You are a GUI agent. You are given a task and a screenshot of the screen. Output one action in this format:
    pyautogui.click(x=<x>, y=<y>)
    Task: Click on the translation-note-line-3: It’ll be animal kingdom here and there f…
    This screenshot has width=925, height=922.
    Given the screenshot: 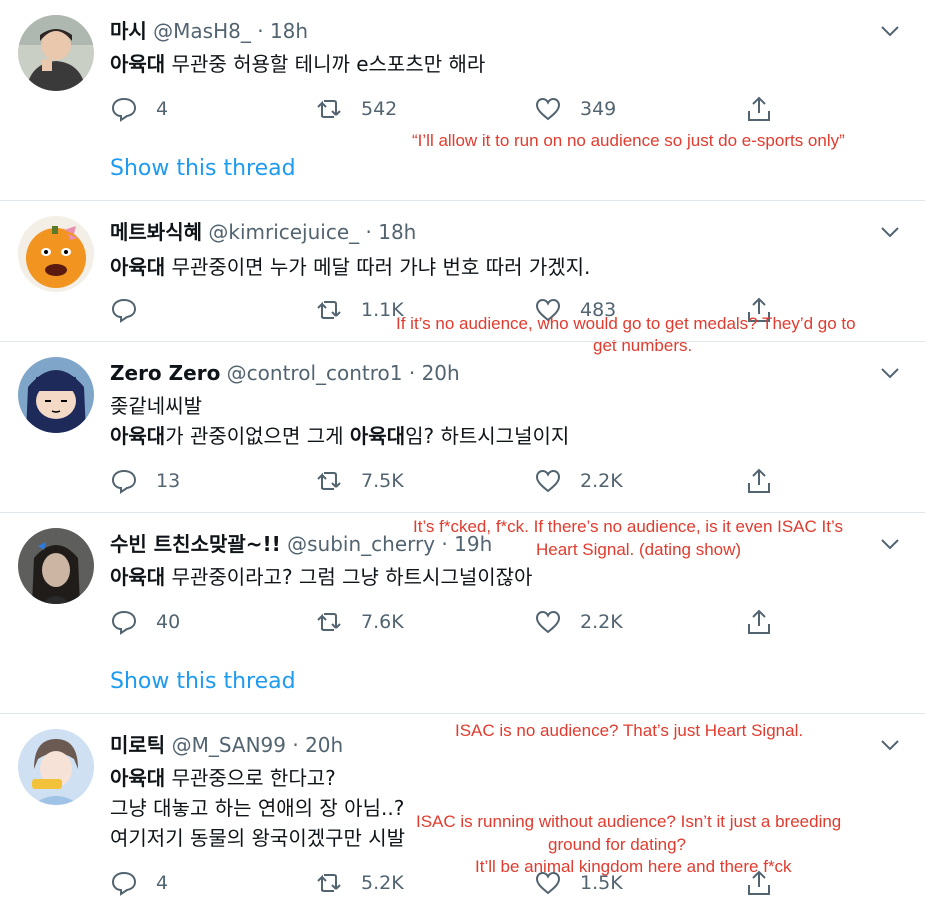 What is the action you would take?
    pyautogui.click(x=633, y=866)
    